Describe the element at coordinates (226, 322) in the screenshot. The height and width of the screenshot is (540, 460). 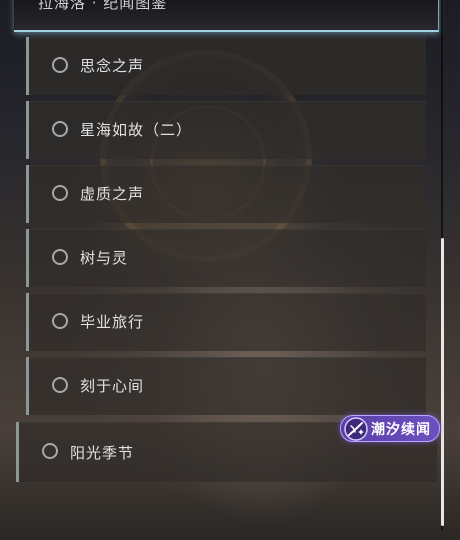
I see `list-item-biye: 毕业旅行` at that location.